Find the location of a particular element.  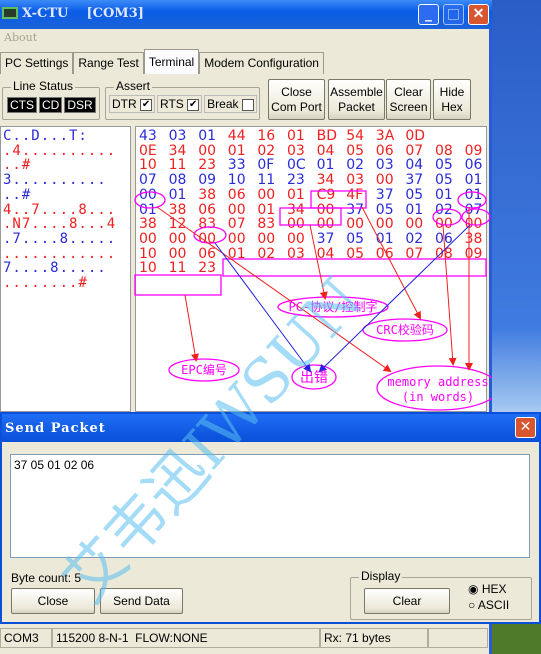

label: Screen is located at coordinates (408, 106).